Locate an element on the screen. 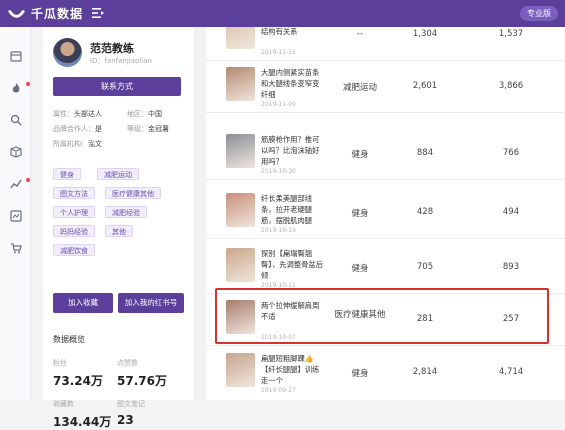  pro-version-button: 专业版 is located at coordinates (539, 13).